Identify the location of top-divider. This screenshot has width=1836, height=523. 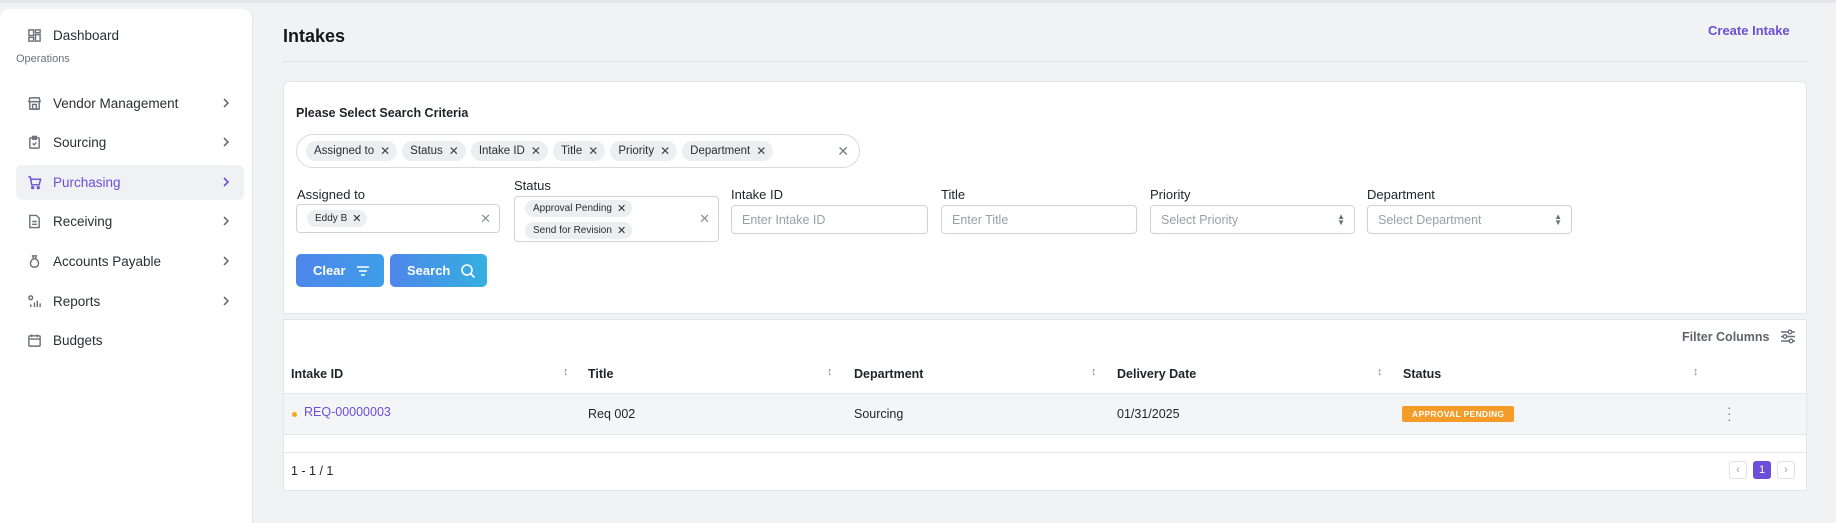
(918, 1).